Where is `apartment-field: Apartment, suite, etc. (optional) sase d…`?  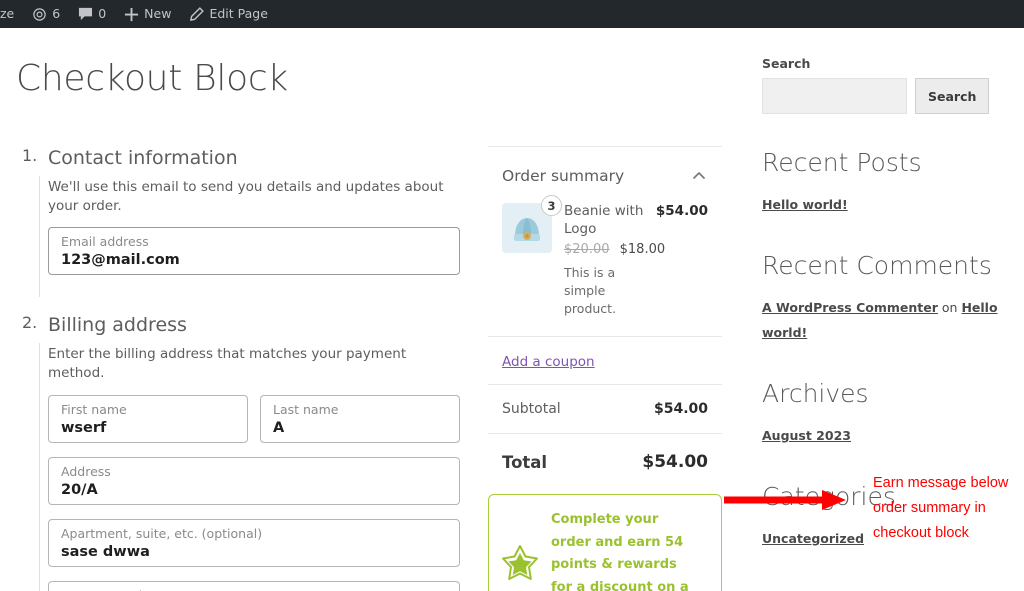
apartment-field: Apartment, suite, etc. (optional) sase d… is located at coordinates (254, 542).